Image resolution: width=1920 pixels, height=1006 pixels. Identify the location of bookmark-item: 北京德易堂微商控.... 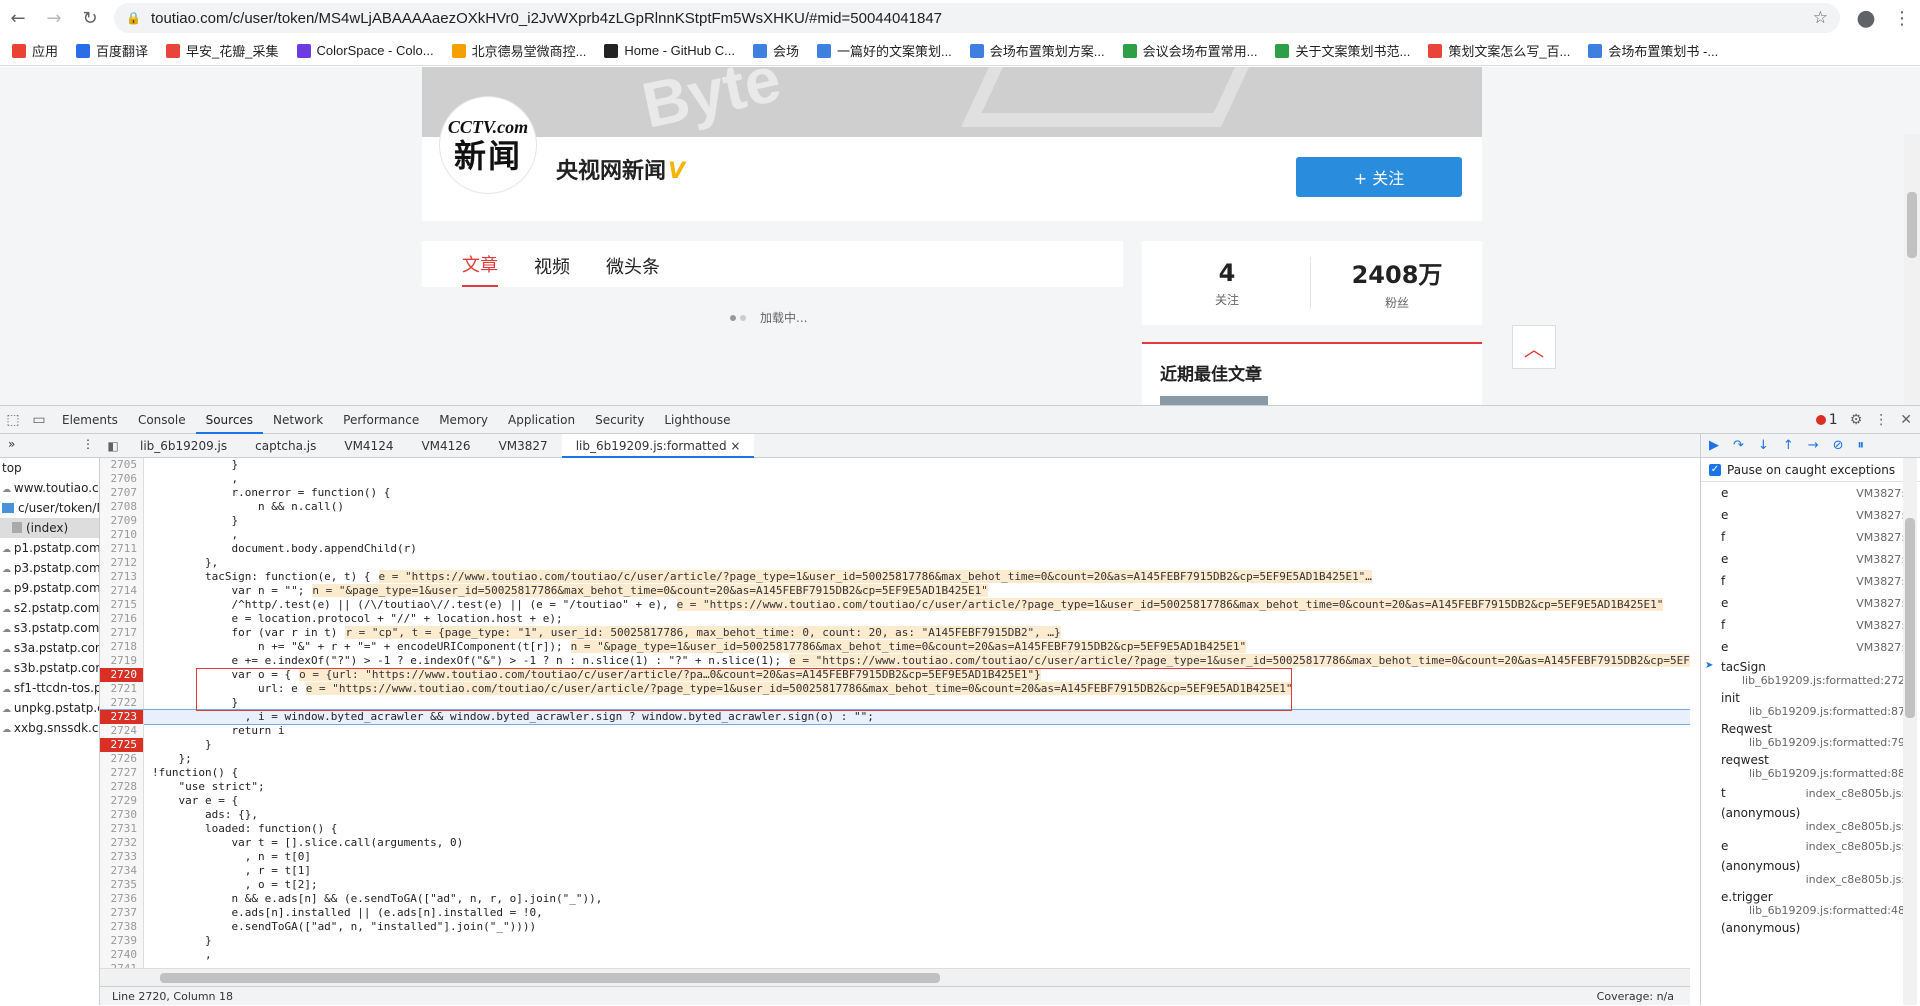
(518, 50).